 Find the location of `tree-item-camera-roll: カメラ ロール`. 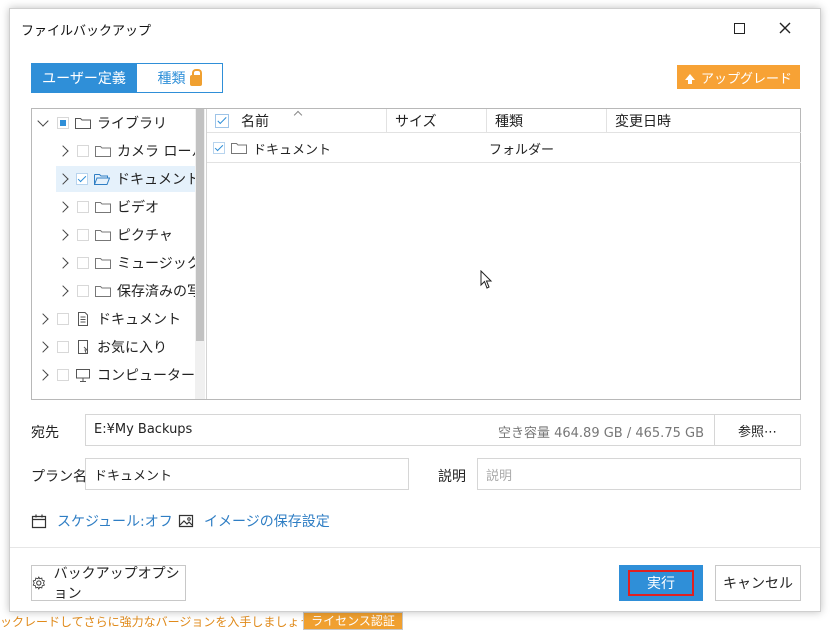

tree-item-camera-roll: カメラ ロール is located at coordinates (130, 151).